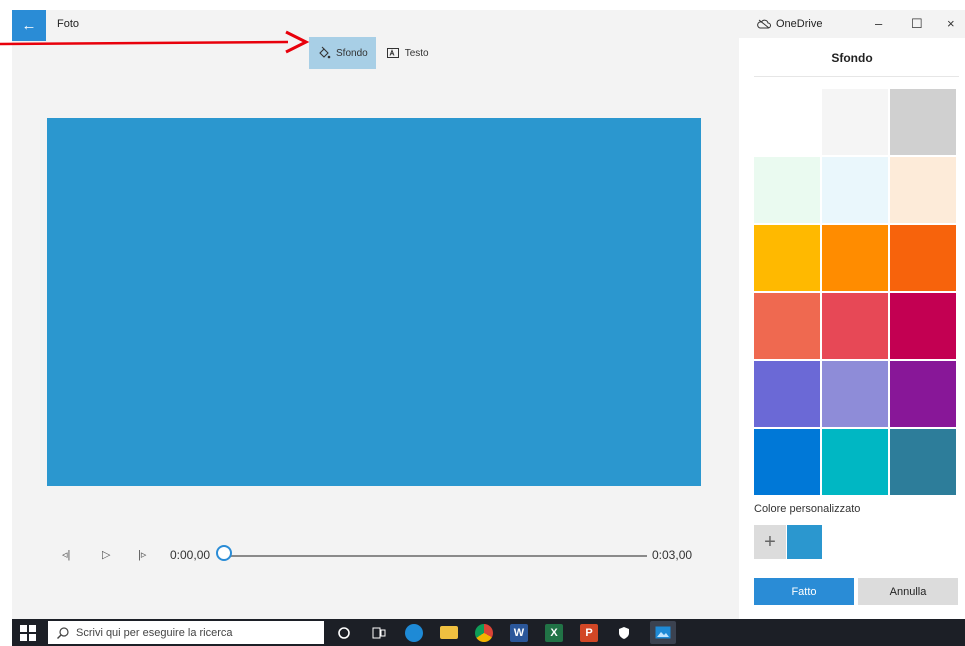 The image size is (965, 646). What do you see at coordinates (28, 633) in the screenshot?
I see `windows-start-icon` at bounding box center [28, 633].